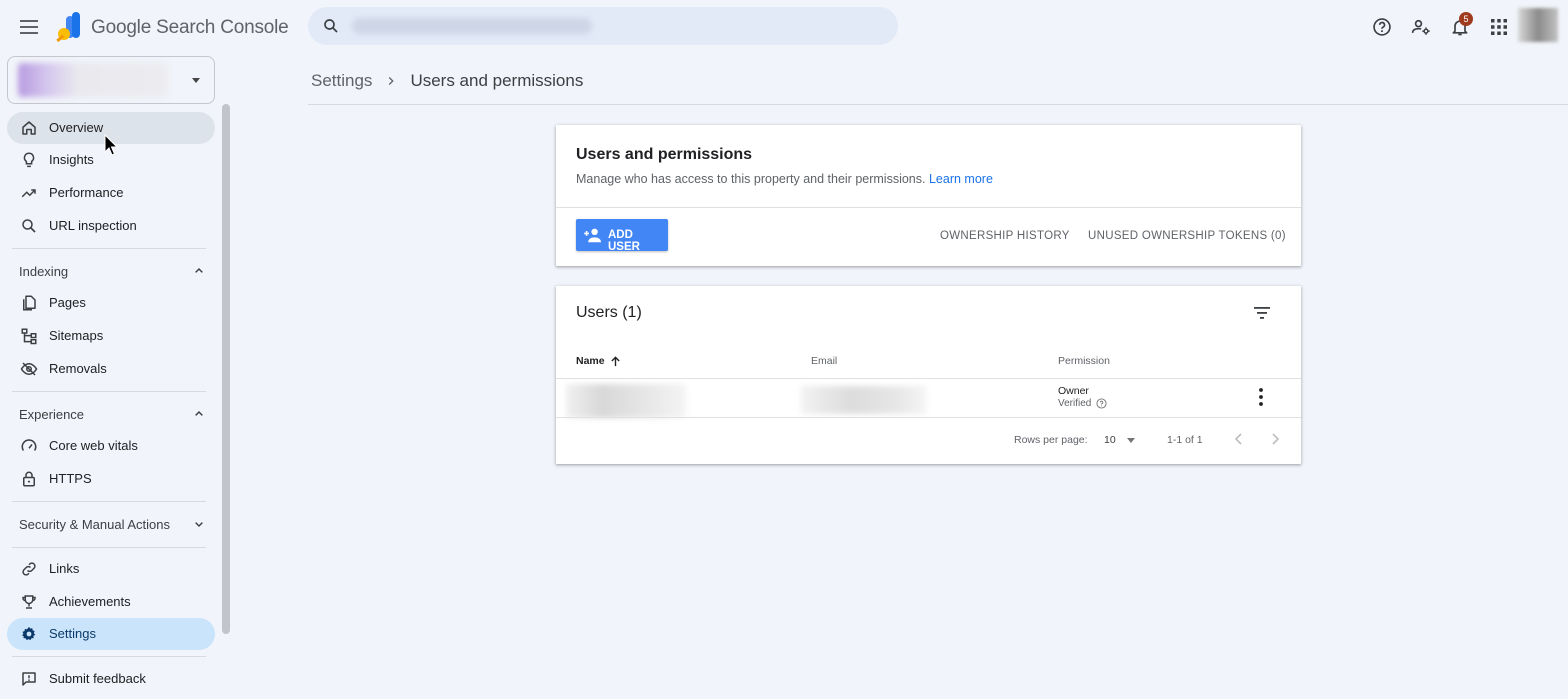 The height and width of the screenshot is (699, 1568). What do you see at coordinates (76, 335) in the screenshot?
I see `sidebar-item-label: Sitemaps` at bounding box center [76, 335].